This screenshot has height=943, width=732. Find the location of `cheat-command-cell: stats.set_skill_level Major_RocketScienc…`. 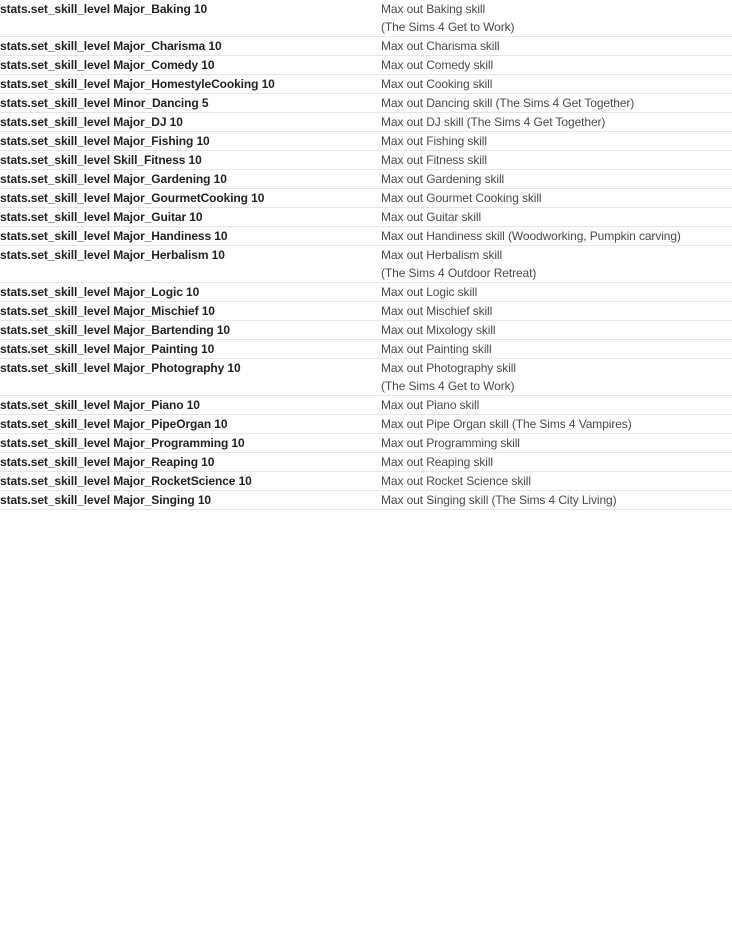

cheat-command-cell: stats.set_skill_level Major_RocketScienc… is located at coordinates (190, 481).